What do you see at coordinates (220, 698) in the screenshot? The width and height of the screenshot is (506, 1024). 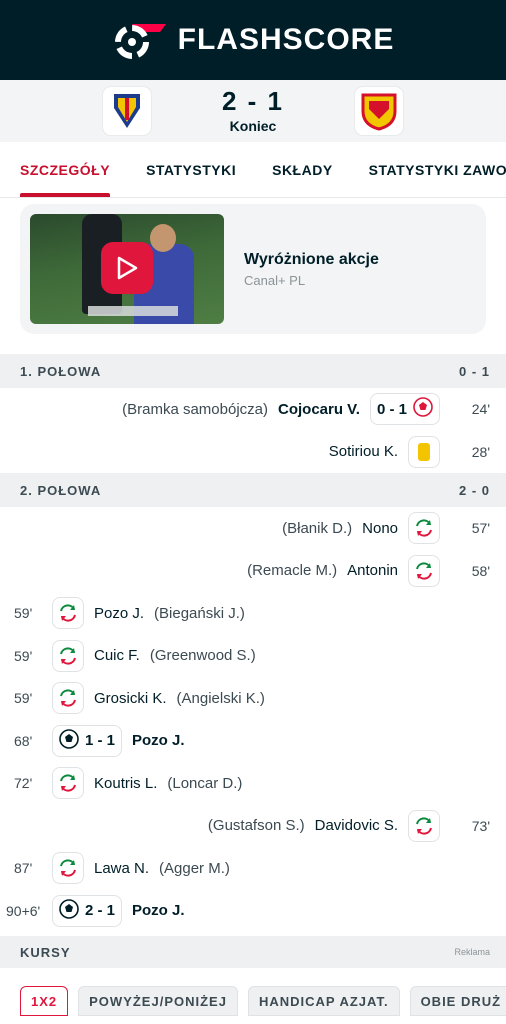 I see `event-assist: (Angielski K.)` at bounding box center [220, 698].